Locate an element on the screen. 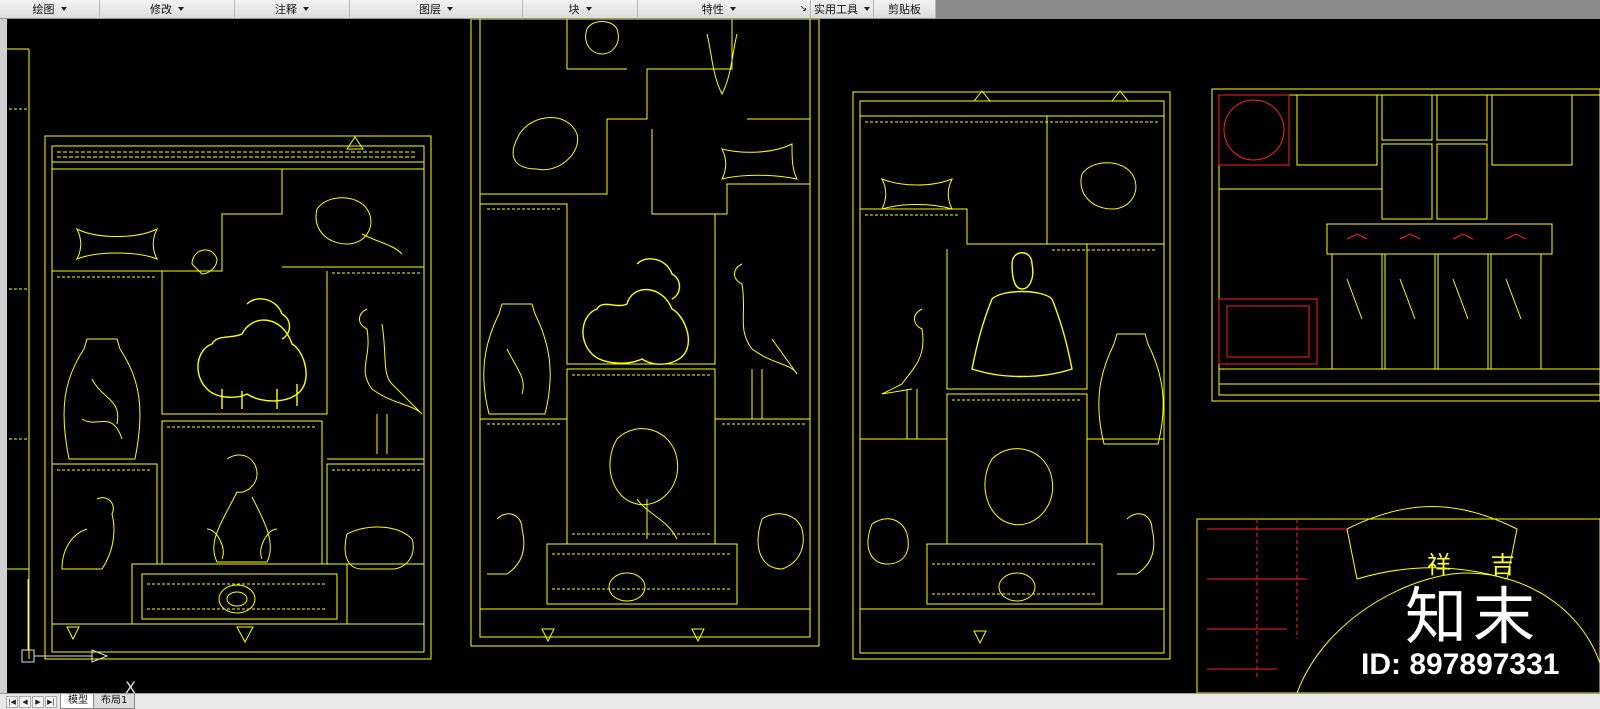  panel-utilities: 实用工具 is located at coordinates (842, 9).